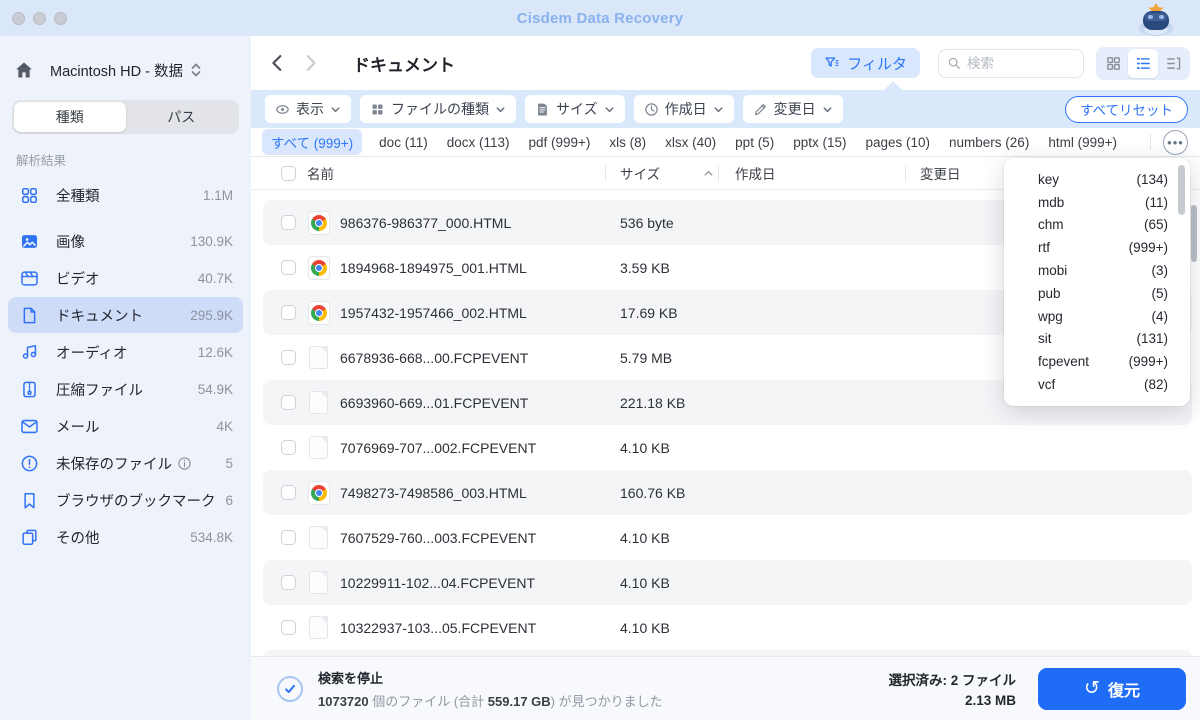 The image size is (1200, 720). I want to click on dropdown-item: mdb (11), so click(1097, 202).